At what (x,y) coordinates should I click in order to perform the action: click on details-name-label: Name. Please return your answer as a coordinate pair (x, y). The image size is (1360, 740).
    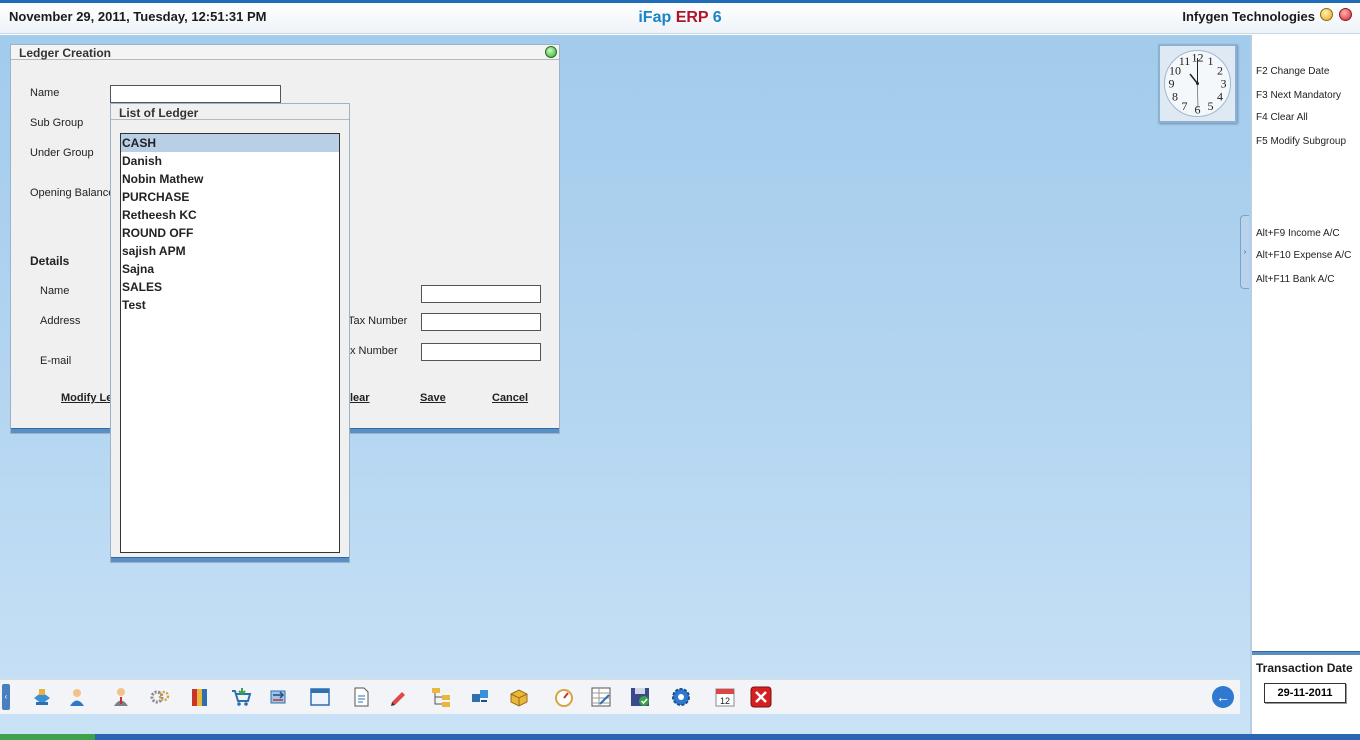
    Looking at the image, I should click on (55, 291).